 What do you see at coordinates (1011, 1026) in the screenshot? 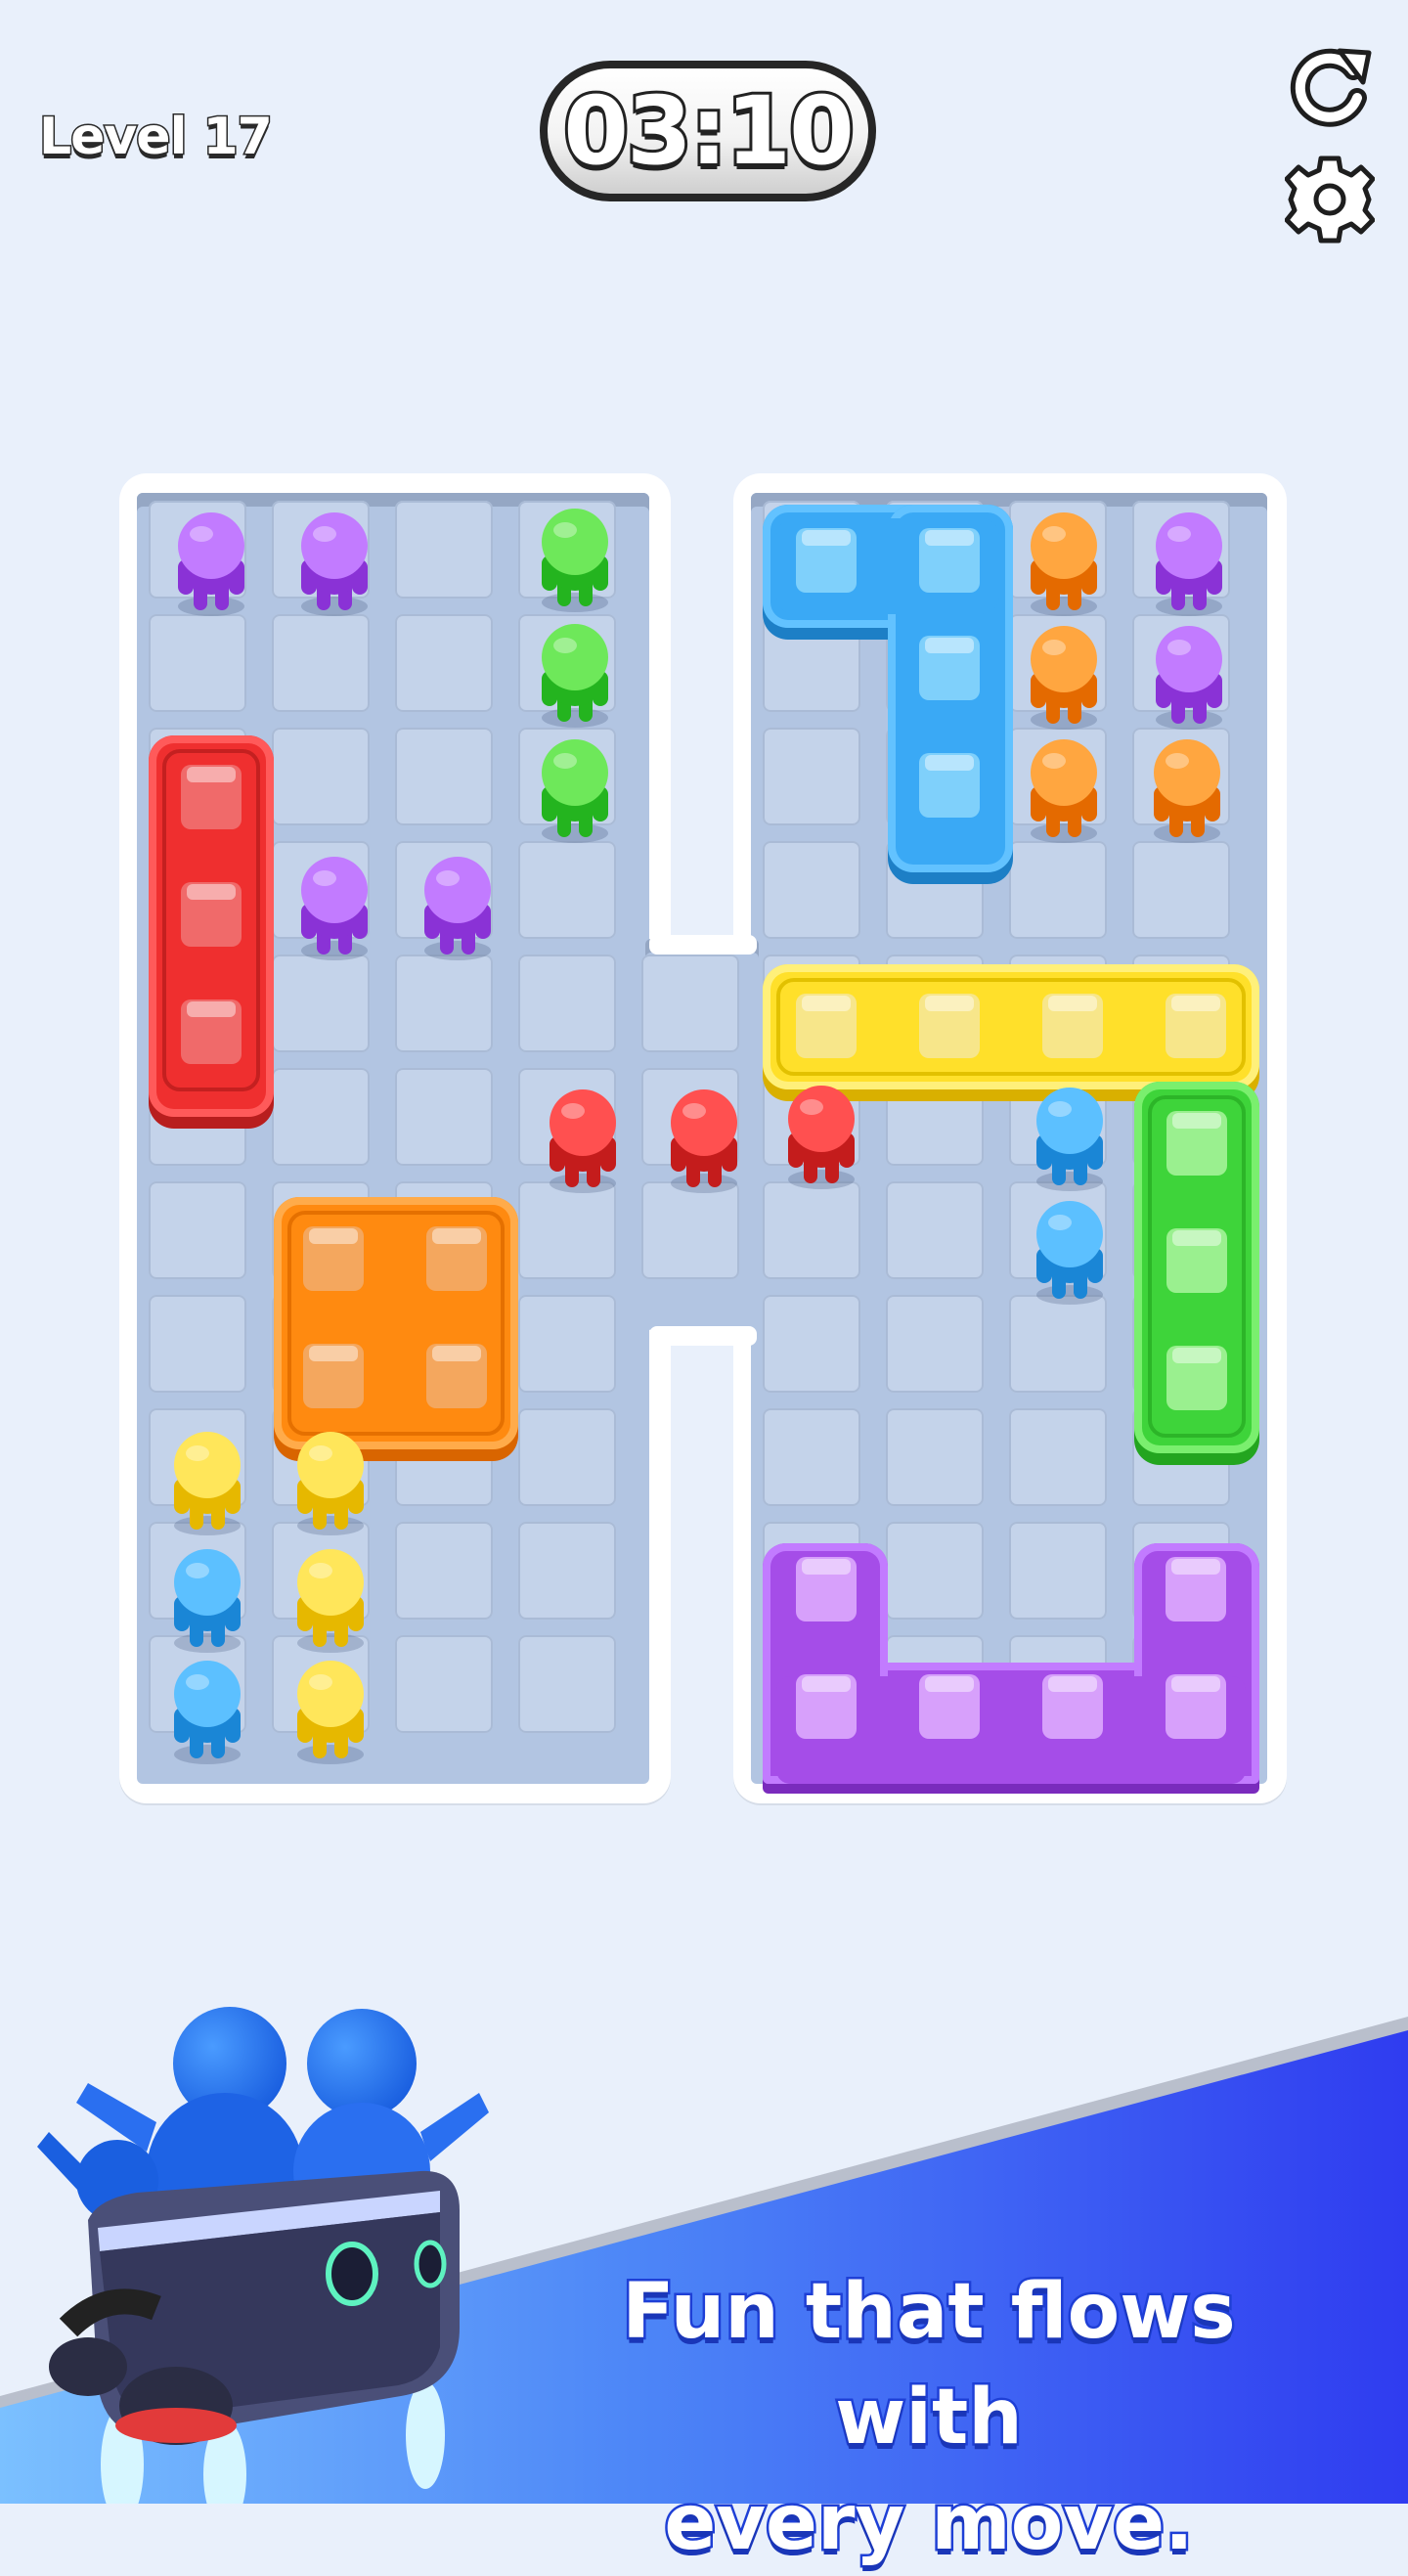
I see `yellow-bus` at bounding box center [1011, 1026].